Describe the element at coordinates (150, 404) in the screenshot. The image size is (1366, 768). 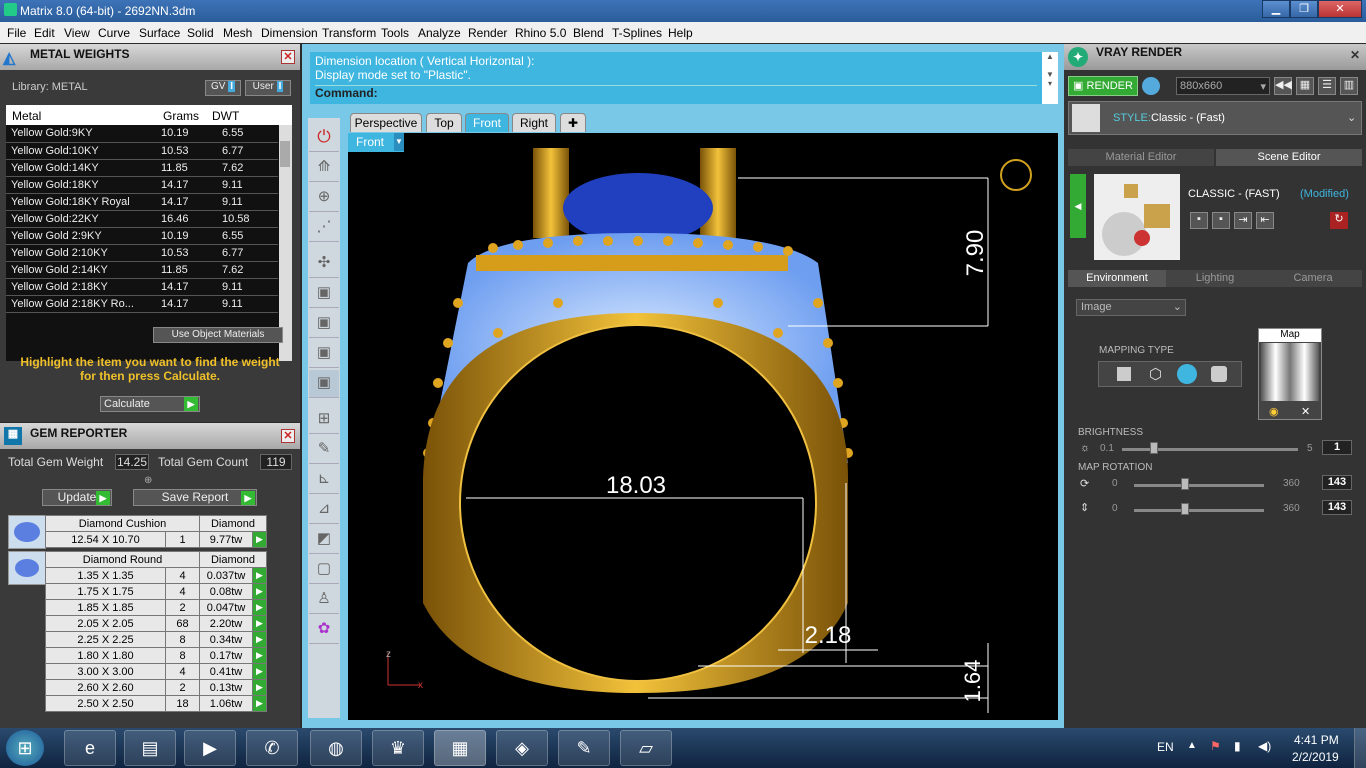
I see `calculate-button: Calculate ▶` at that location.